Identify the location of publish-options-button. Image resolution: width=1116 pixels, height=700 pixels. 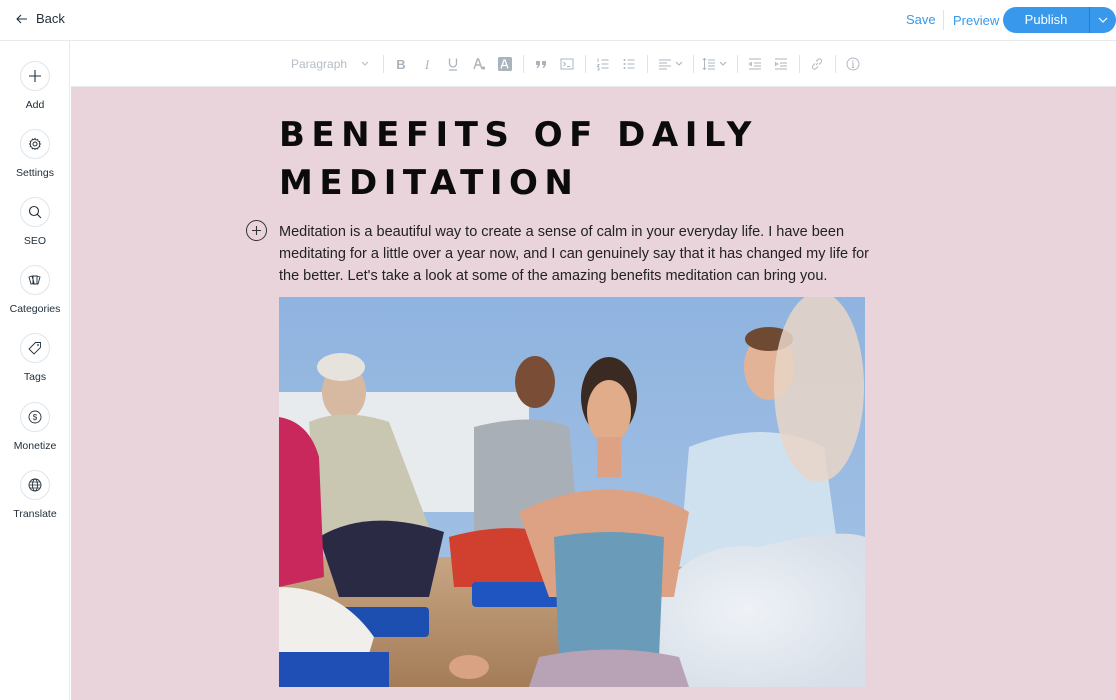
(1102, 20).